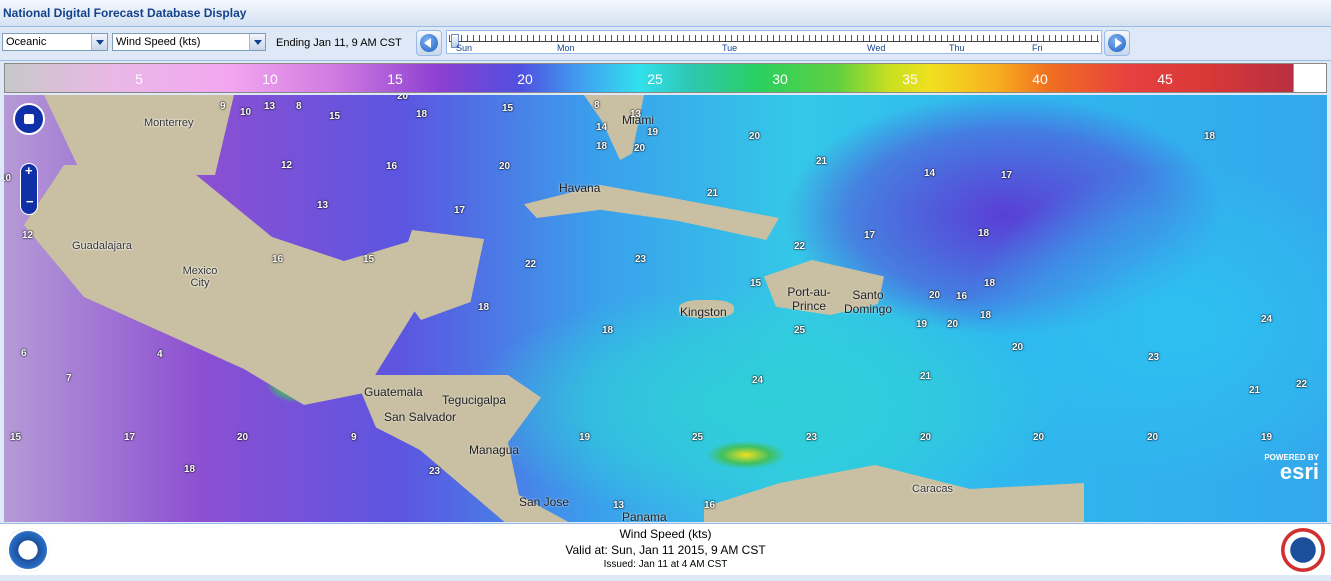 This screenshot has height=581, width=1331. What do you see at coordinates (665, 534) in the screenshot?
I see `footer-title: Wind Speed (kts)` at bounding box center [665, 534].